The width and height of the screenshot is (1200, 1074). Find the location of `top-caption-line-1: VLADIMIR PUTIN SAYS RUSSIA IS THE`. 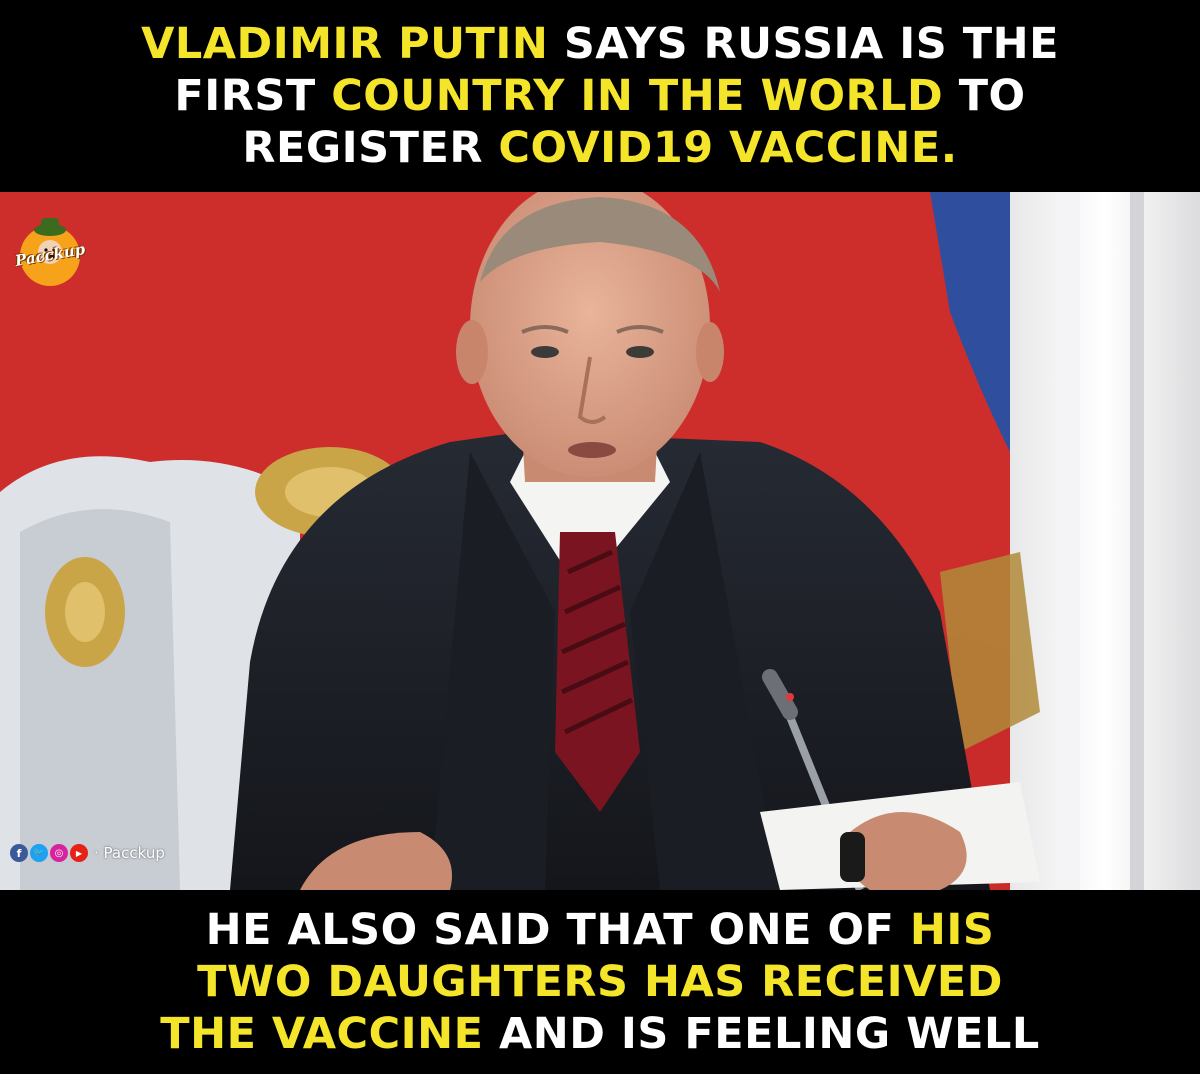

top-caption-line-1: VLADIMIR PUTIN SAYS RUSSIA IS THE is located at coordinates (600, 44).